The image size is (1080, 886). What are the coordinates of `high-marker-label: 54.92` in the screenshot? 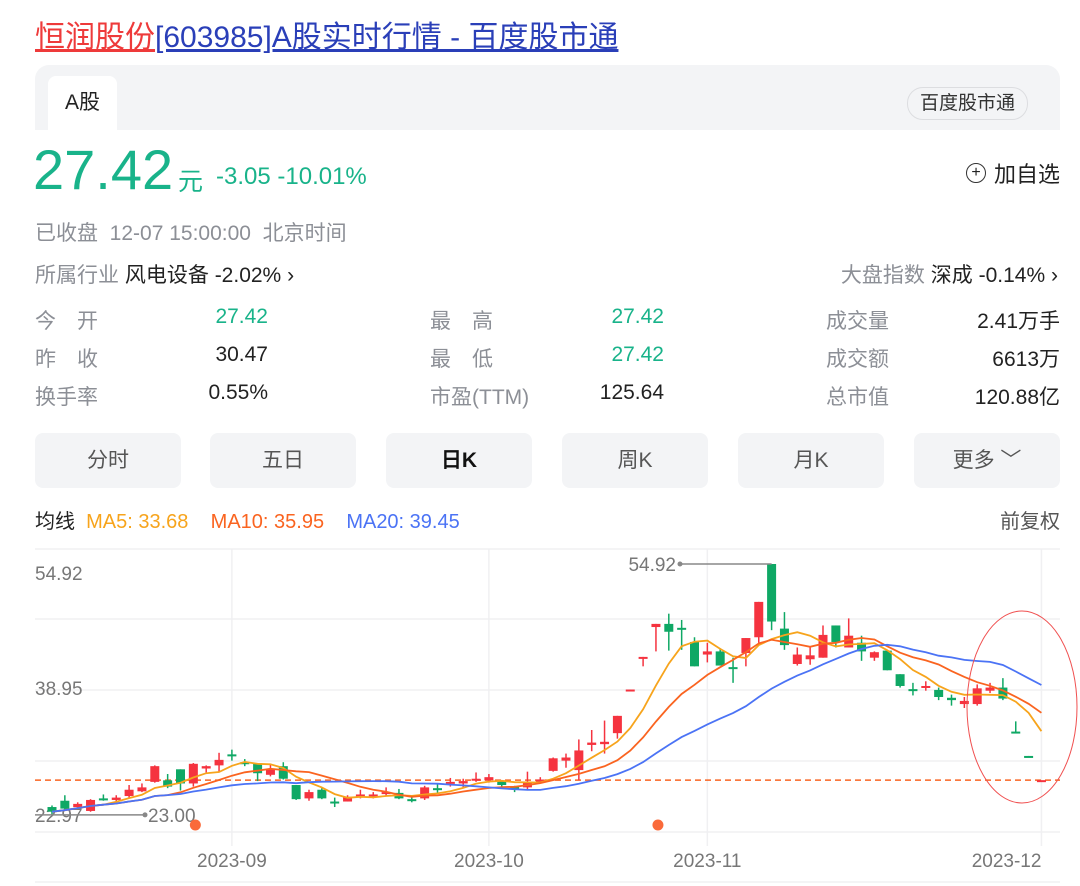 It's located at (652, 565).